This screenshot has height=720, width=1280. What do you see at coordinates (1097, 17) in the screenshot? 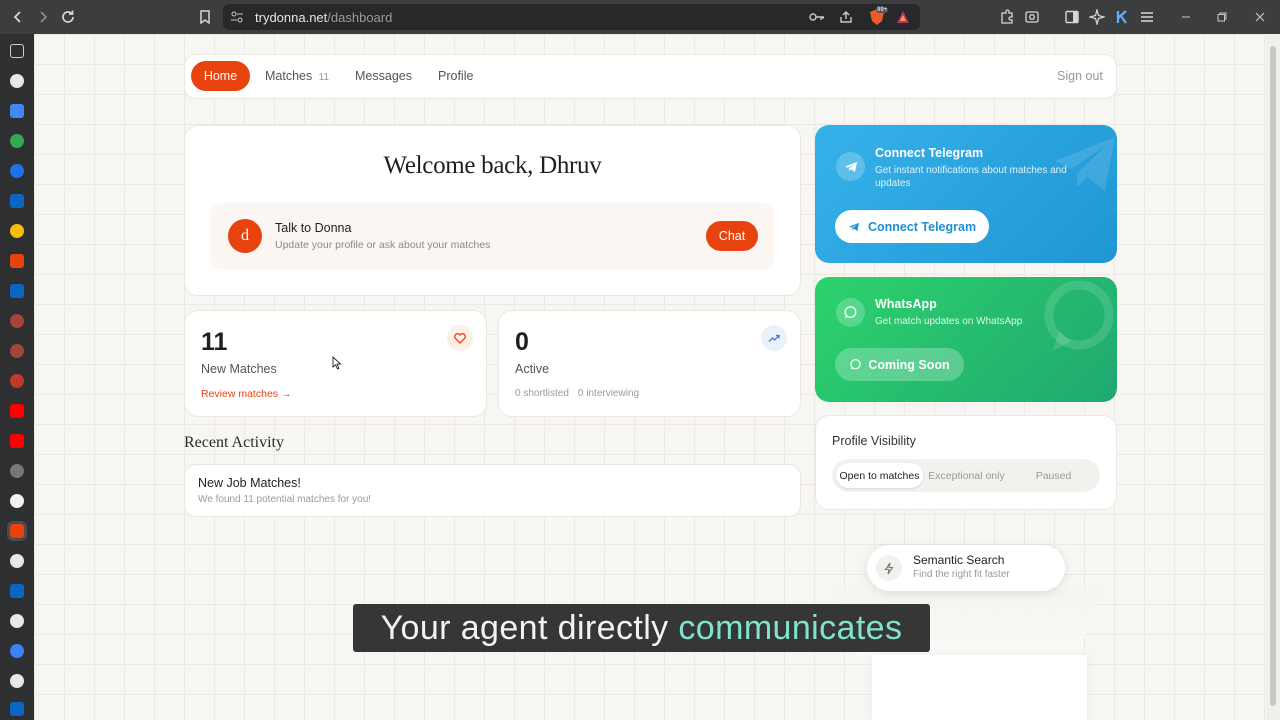
I see `leo-ai-icon` at bounding box center [1097, 17].